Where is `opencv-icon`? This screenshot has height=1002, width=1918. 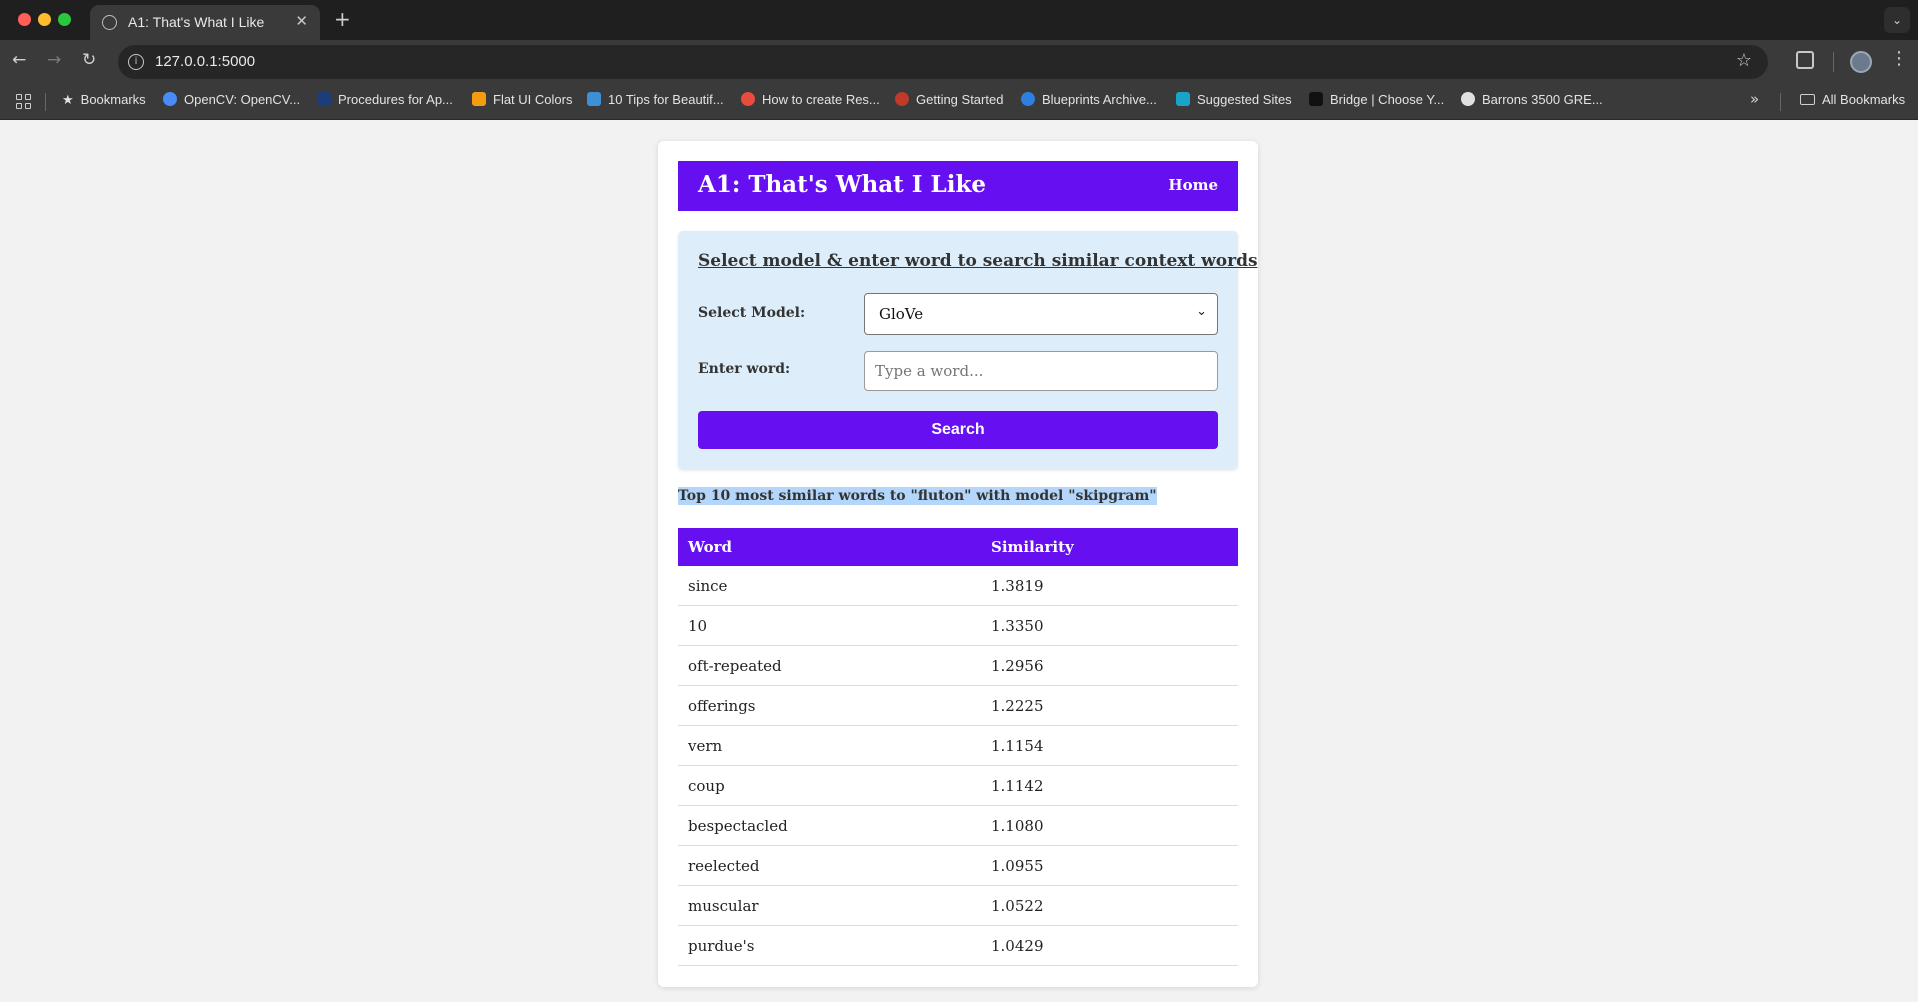 opencv-icon is located at coordinates (170, 99).